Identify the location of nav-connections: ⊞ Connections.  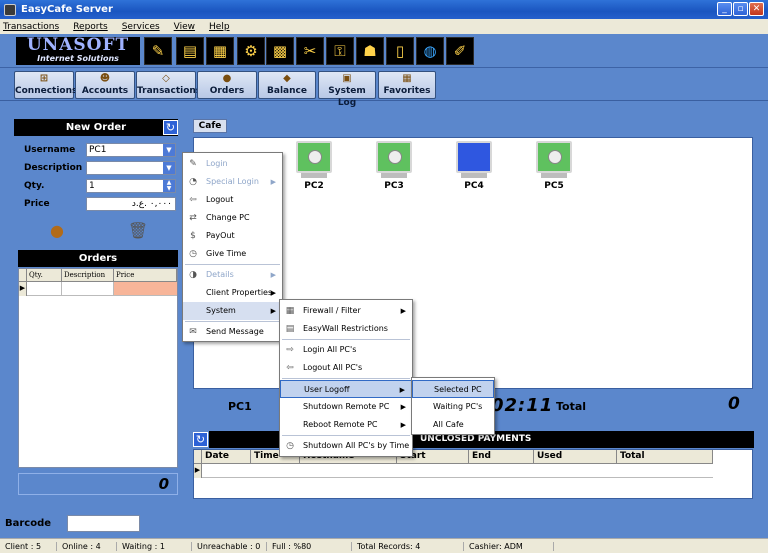
(45, 85).